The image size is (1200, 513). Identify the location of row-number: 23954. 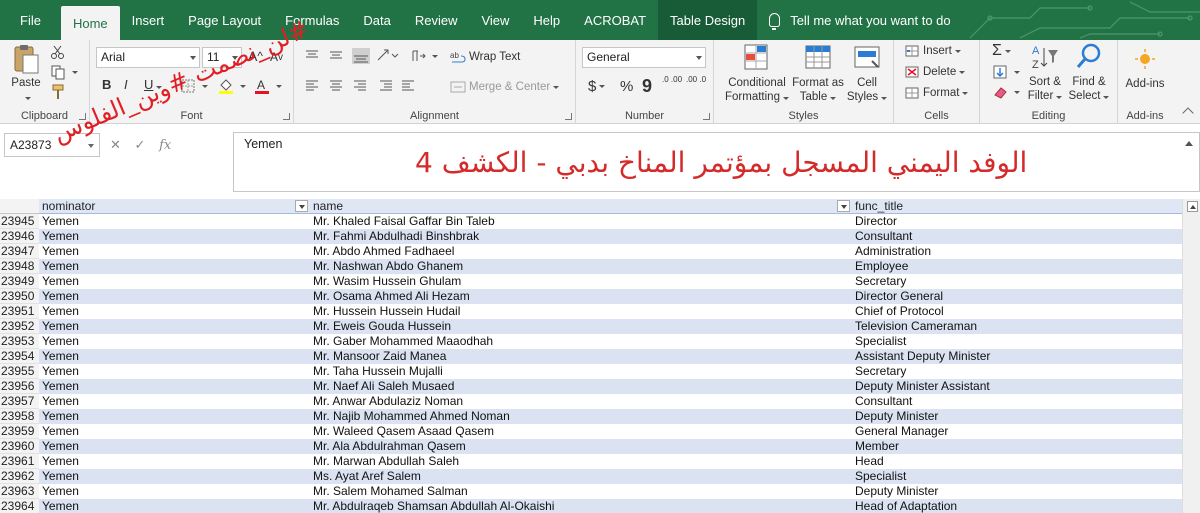
(19, 356).